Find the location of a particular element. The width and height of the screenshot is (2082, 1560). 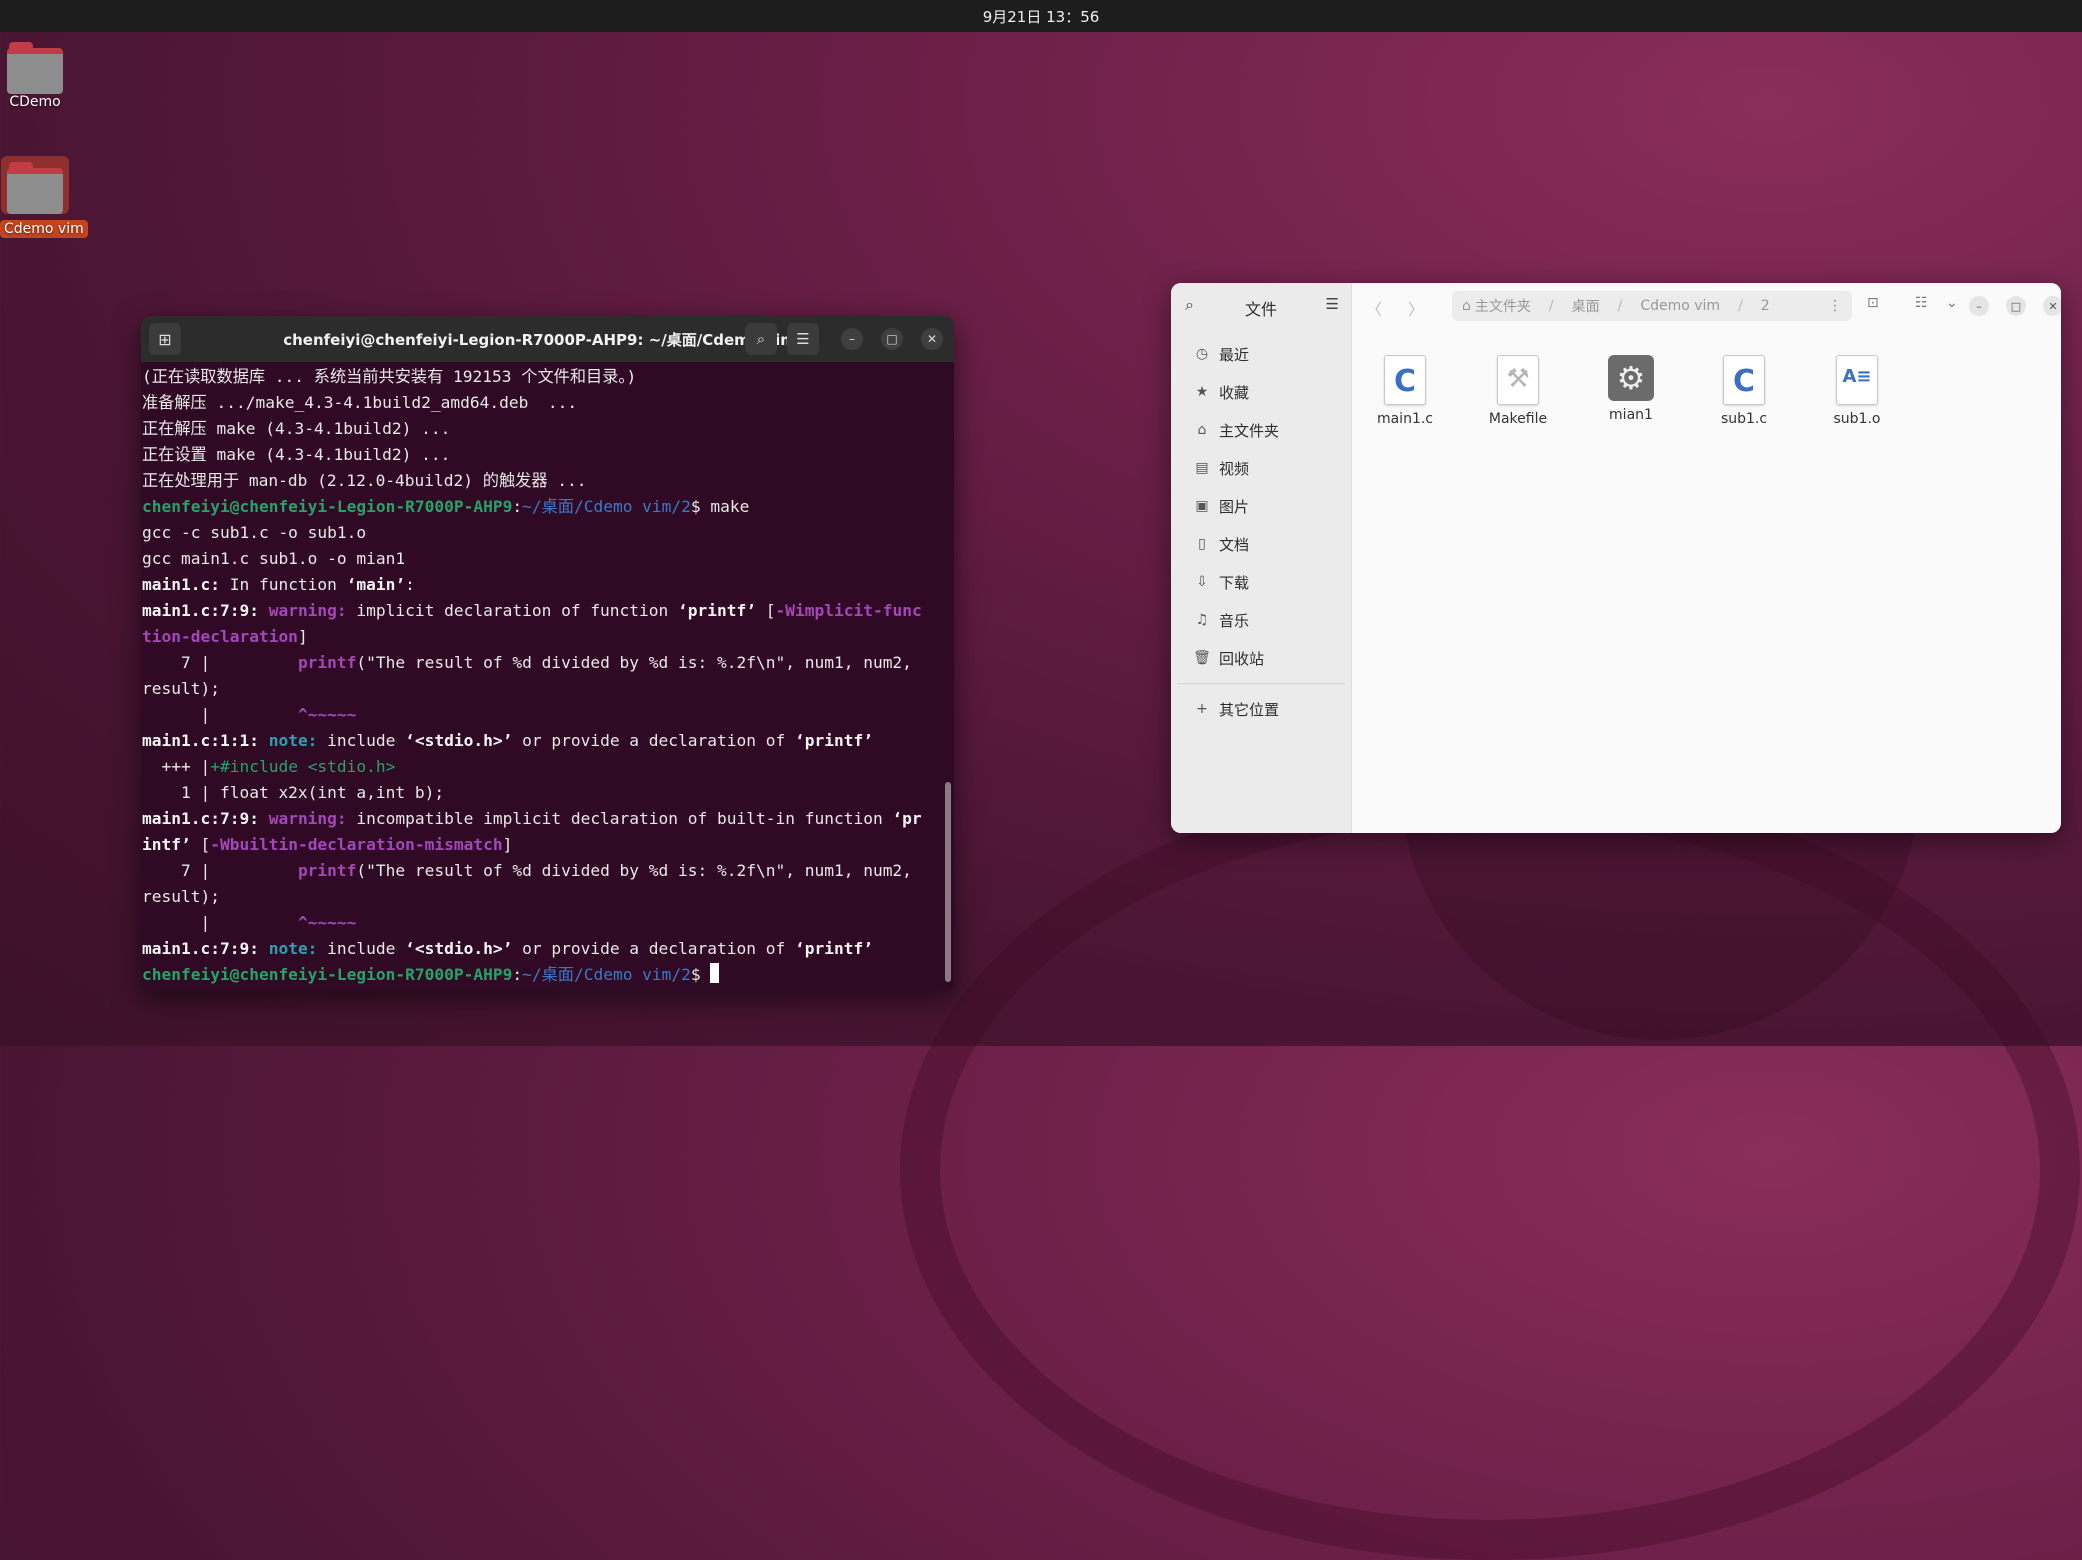

terminal-line: 1 | float x2x(int a,int b); is located at coordinates (293, 792).